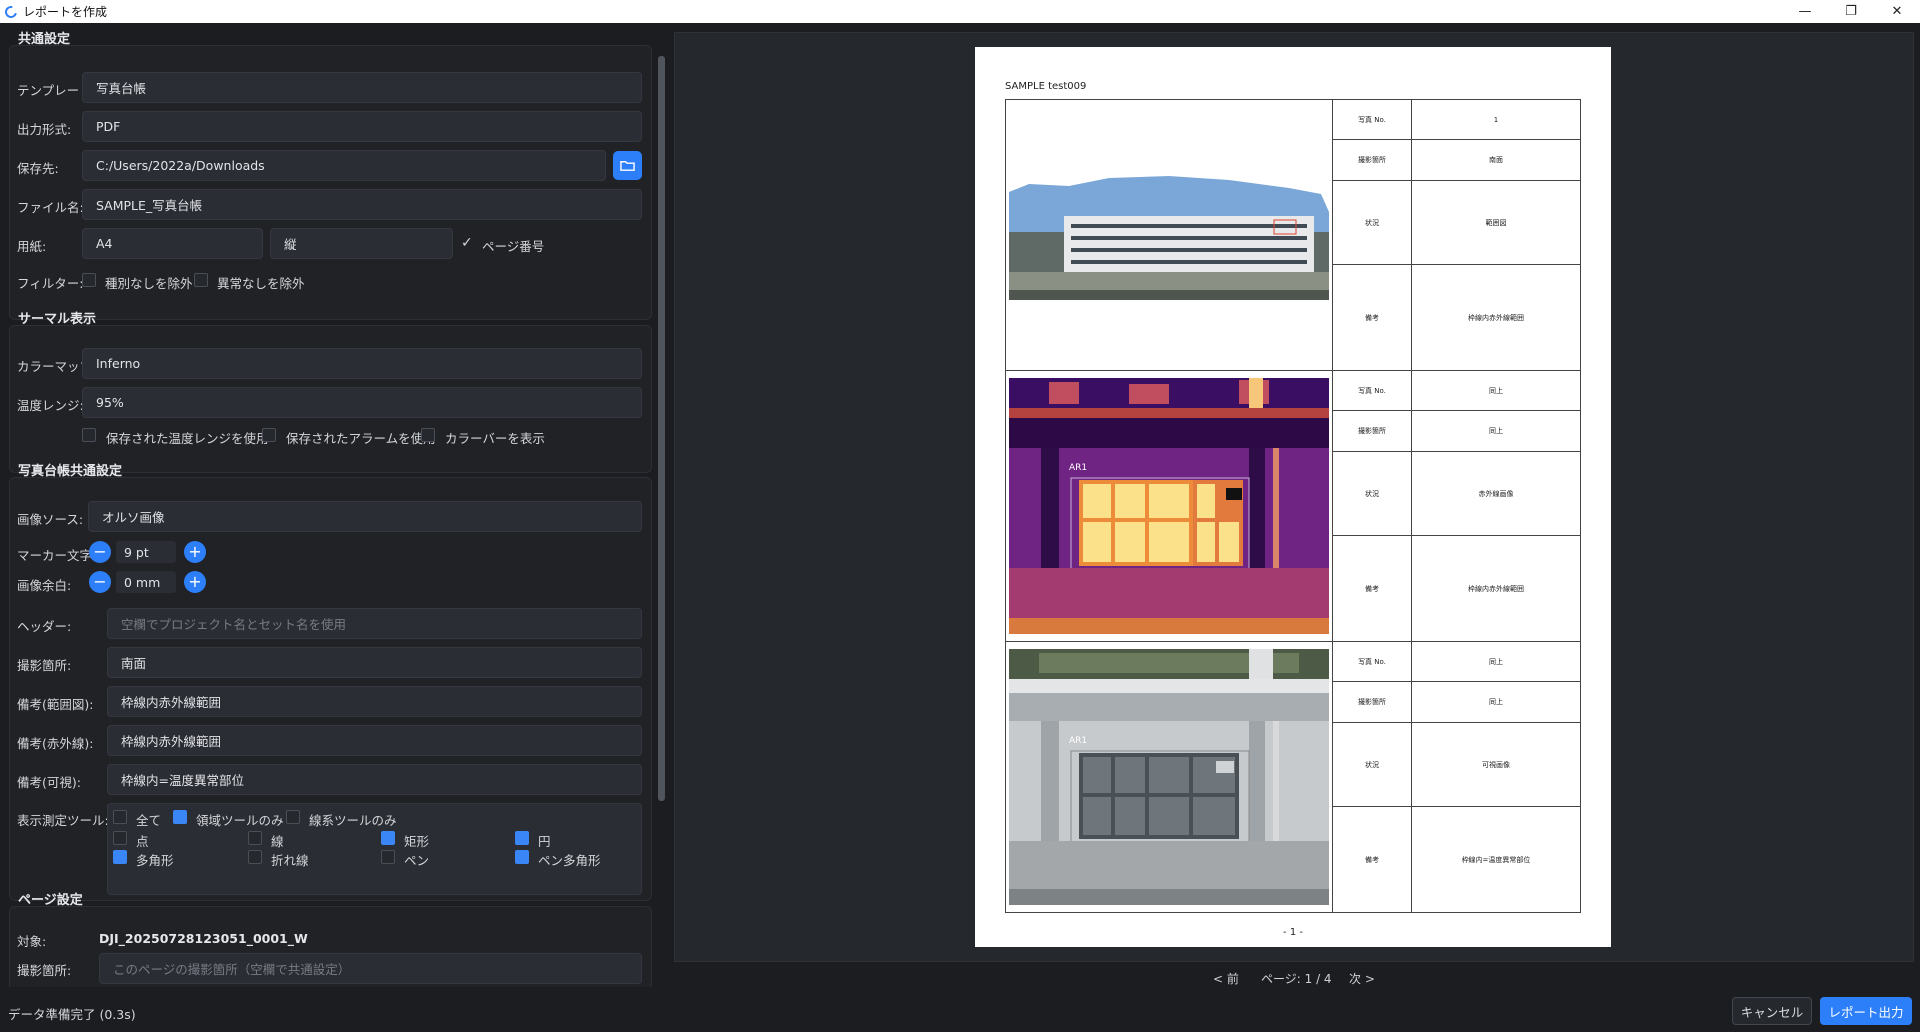 The image size is (1920, 1032). I want to click on row3-photo-no: 同上, so click(1496, 661).